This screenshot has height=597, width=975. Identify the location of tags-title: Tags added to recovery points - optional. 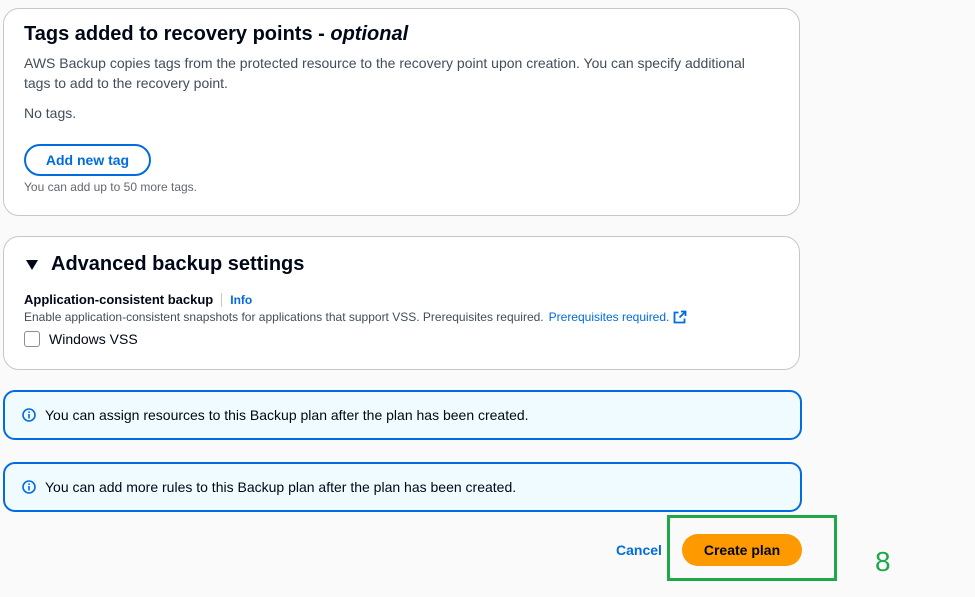
(216, 34).